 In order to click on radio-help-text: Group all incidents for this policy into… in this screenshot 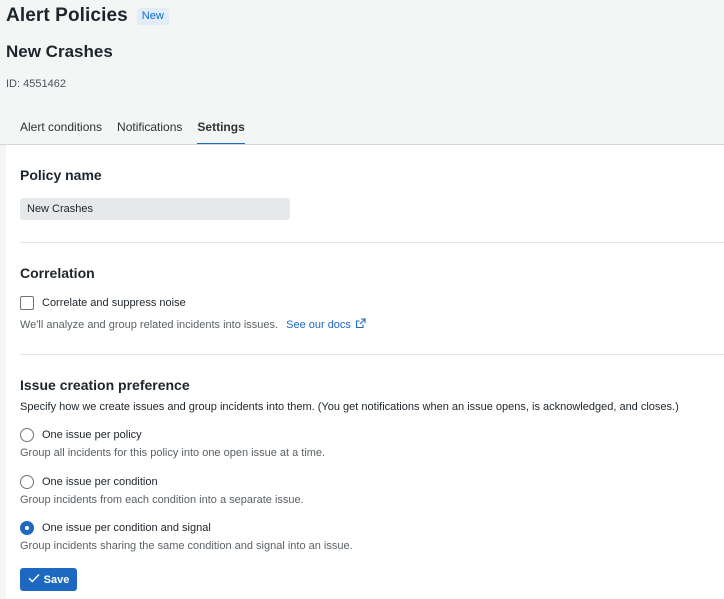, I will do `click(173, 453)`.